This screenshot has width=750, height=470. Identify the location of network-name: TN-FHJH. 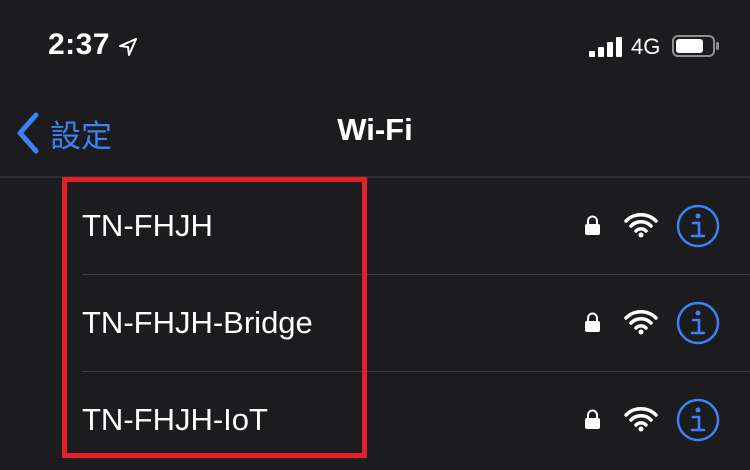
(147, 225).